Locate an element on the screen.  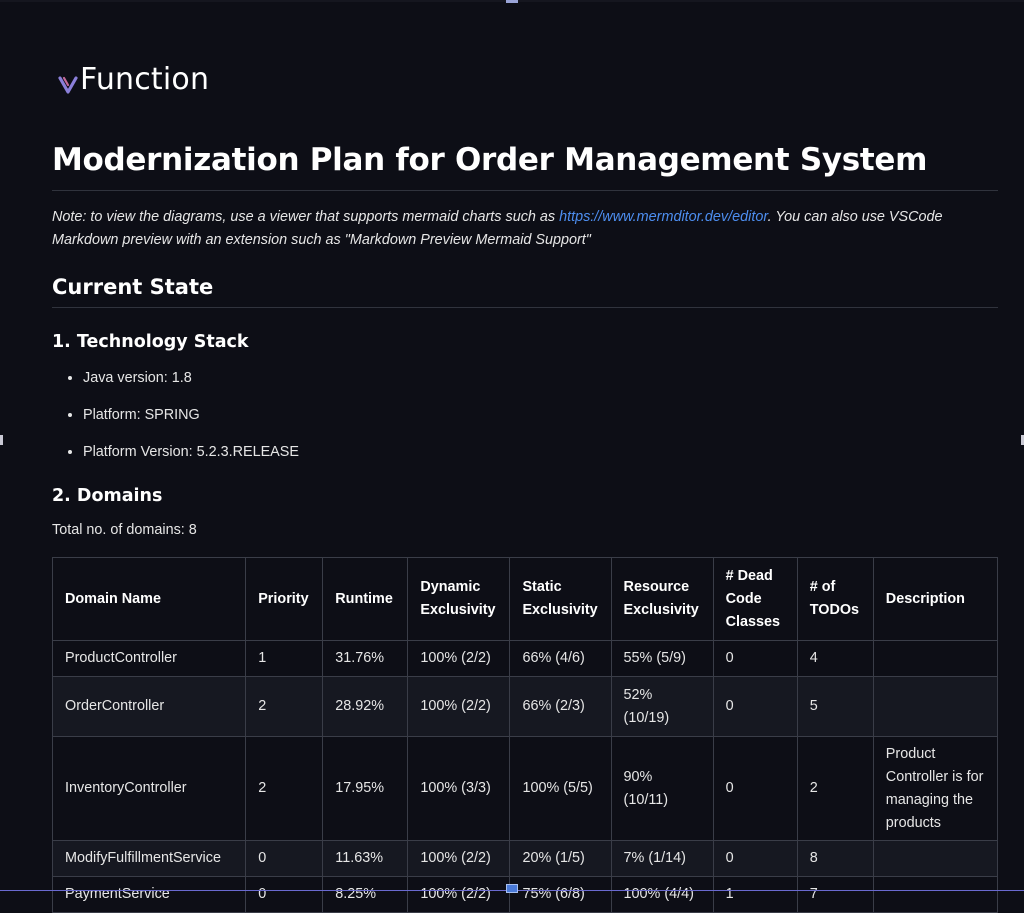
vfunction-logo: Function is located at coordinates (133, 79).